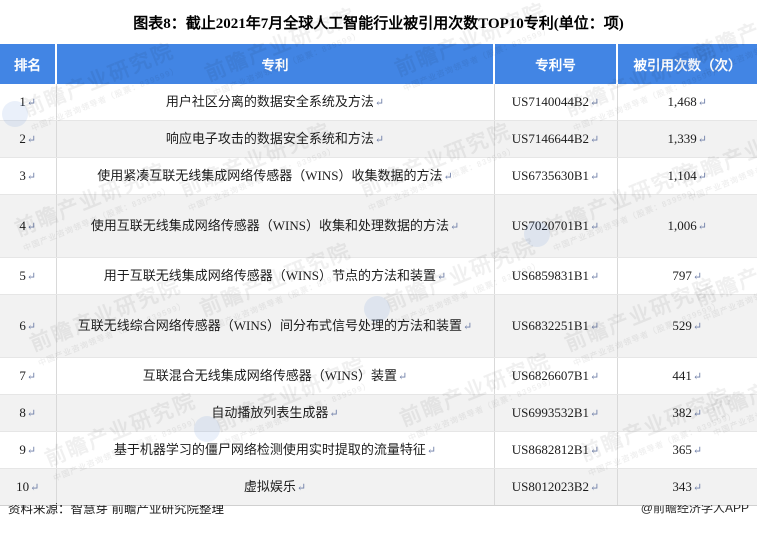 The width and height of the screenshot is (757, 534). I want to click on cell-rank: 2↵, so click(28, 139).